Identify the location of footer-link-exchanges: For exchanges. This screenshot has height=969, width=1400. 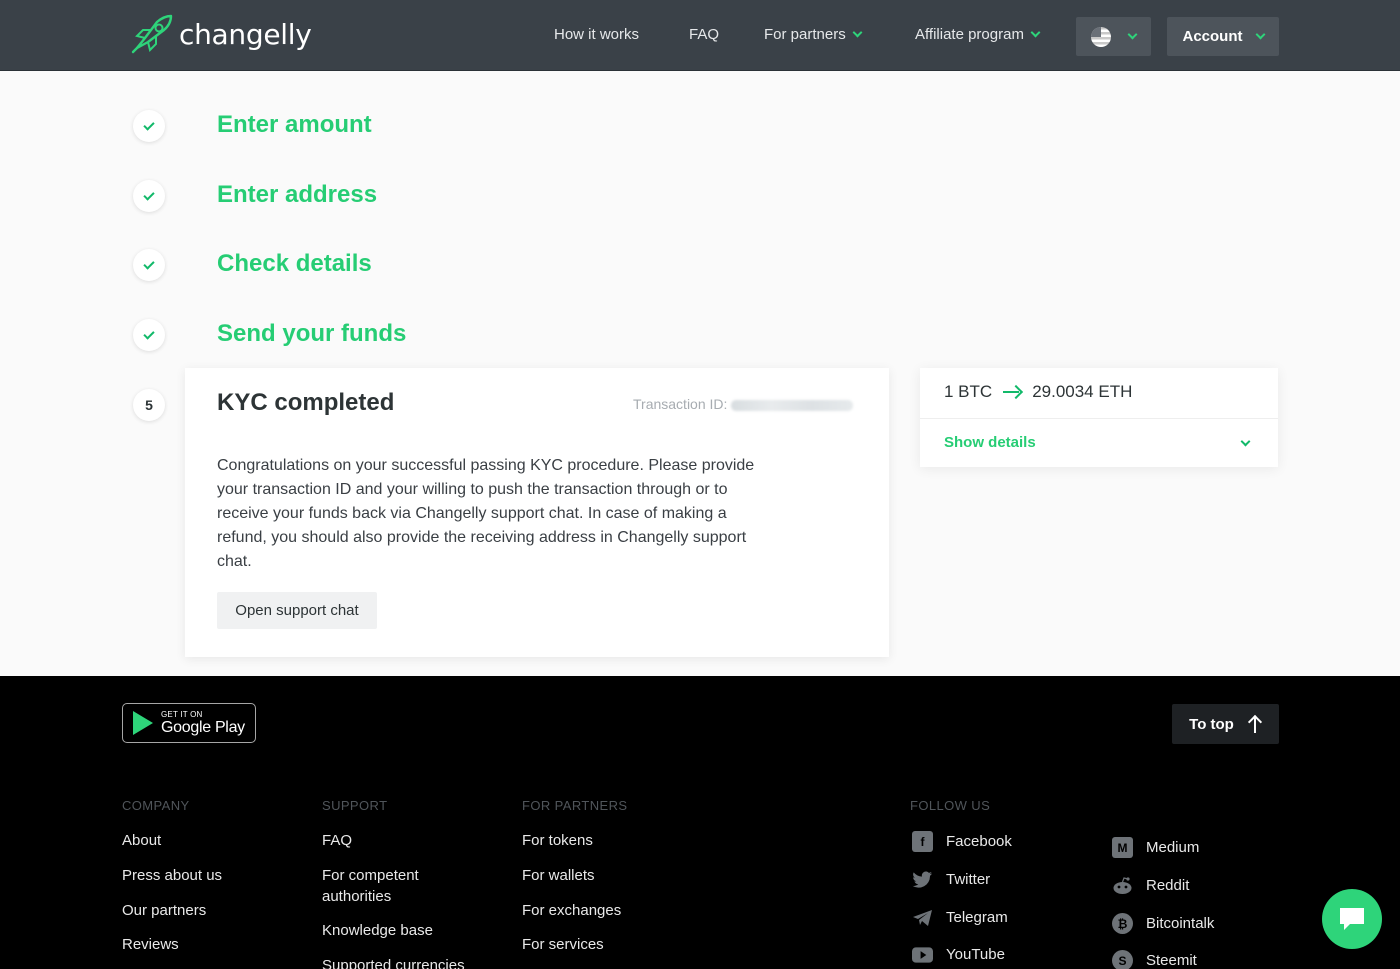
(571, 910).